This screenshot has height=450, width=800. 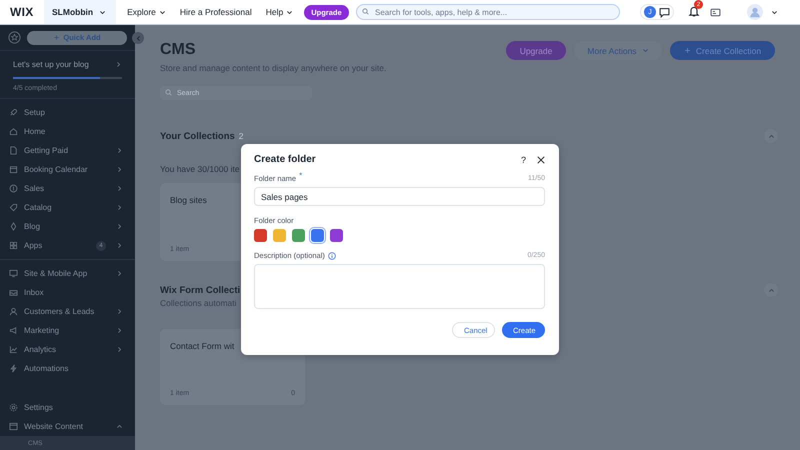 What do you see at coordinates (178, 50) in the screenshot?
I see `page-title: CMS` at bounding box center [178, 50].